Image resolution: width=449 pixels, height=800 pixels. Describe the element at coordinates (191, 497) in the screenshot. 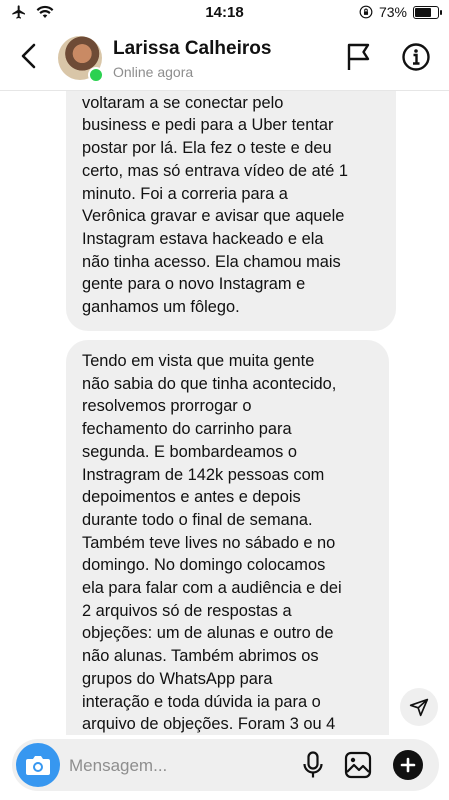

I see `message-line: depoimentos e antes e depois` at that location.